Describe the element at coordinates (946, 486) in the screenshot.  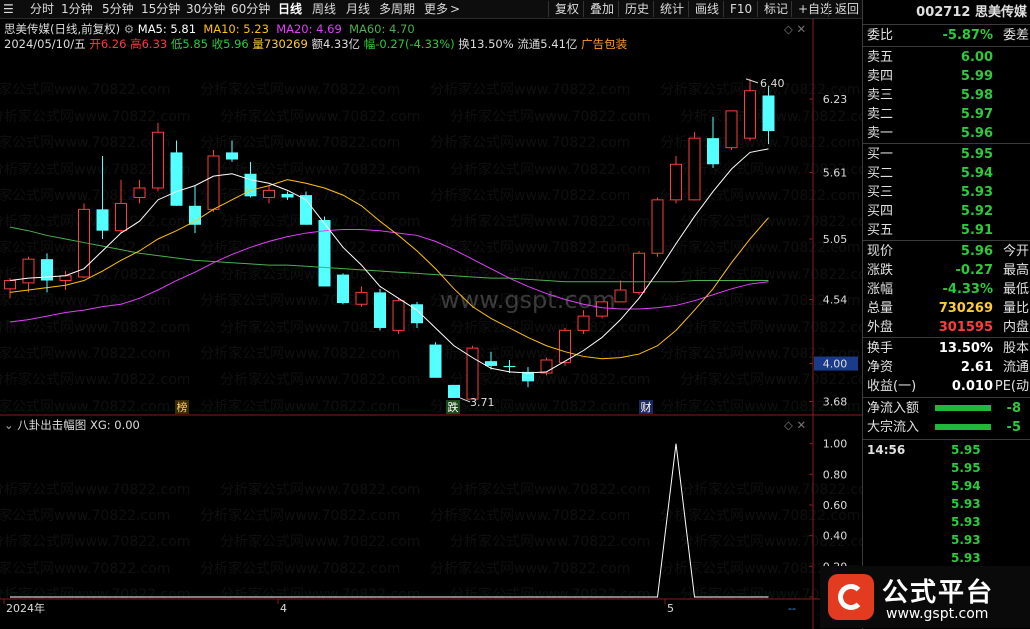
I see `tick-row: 5.94` at that location.